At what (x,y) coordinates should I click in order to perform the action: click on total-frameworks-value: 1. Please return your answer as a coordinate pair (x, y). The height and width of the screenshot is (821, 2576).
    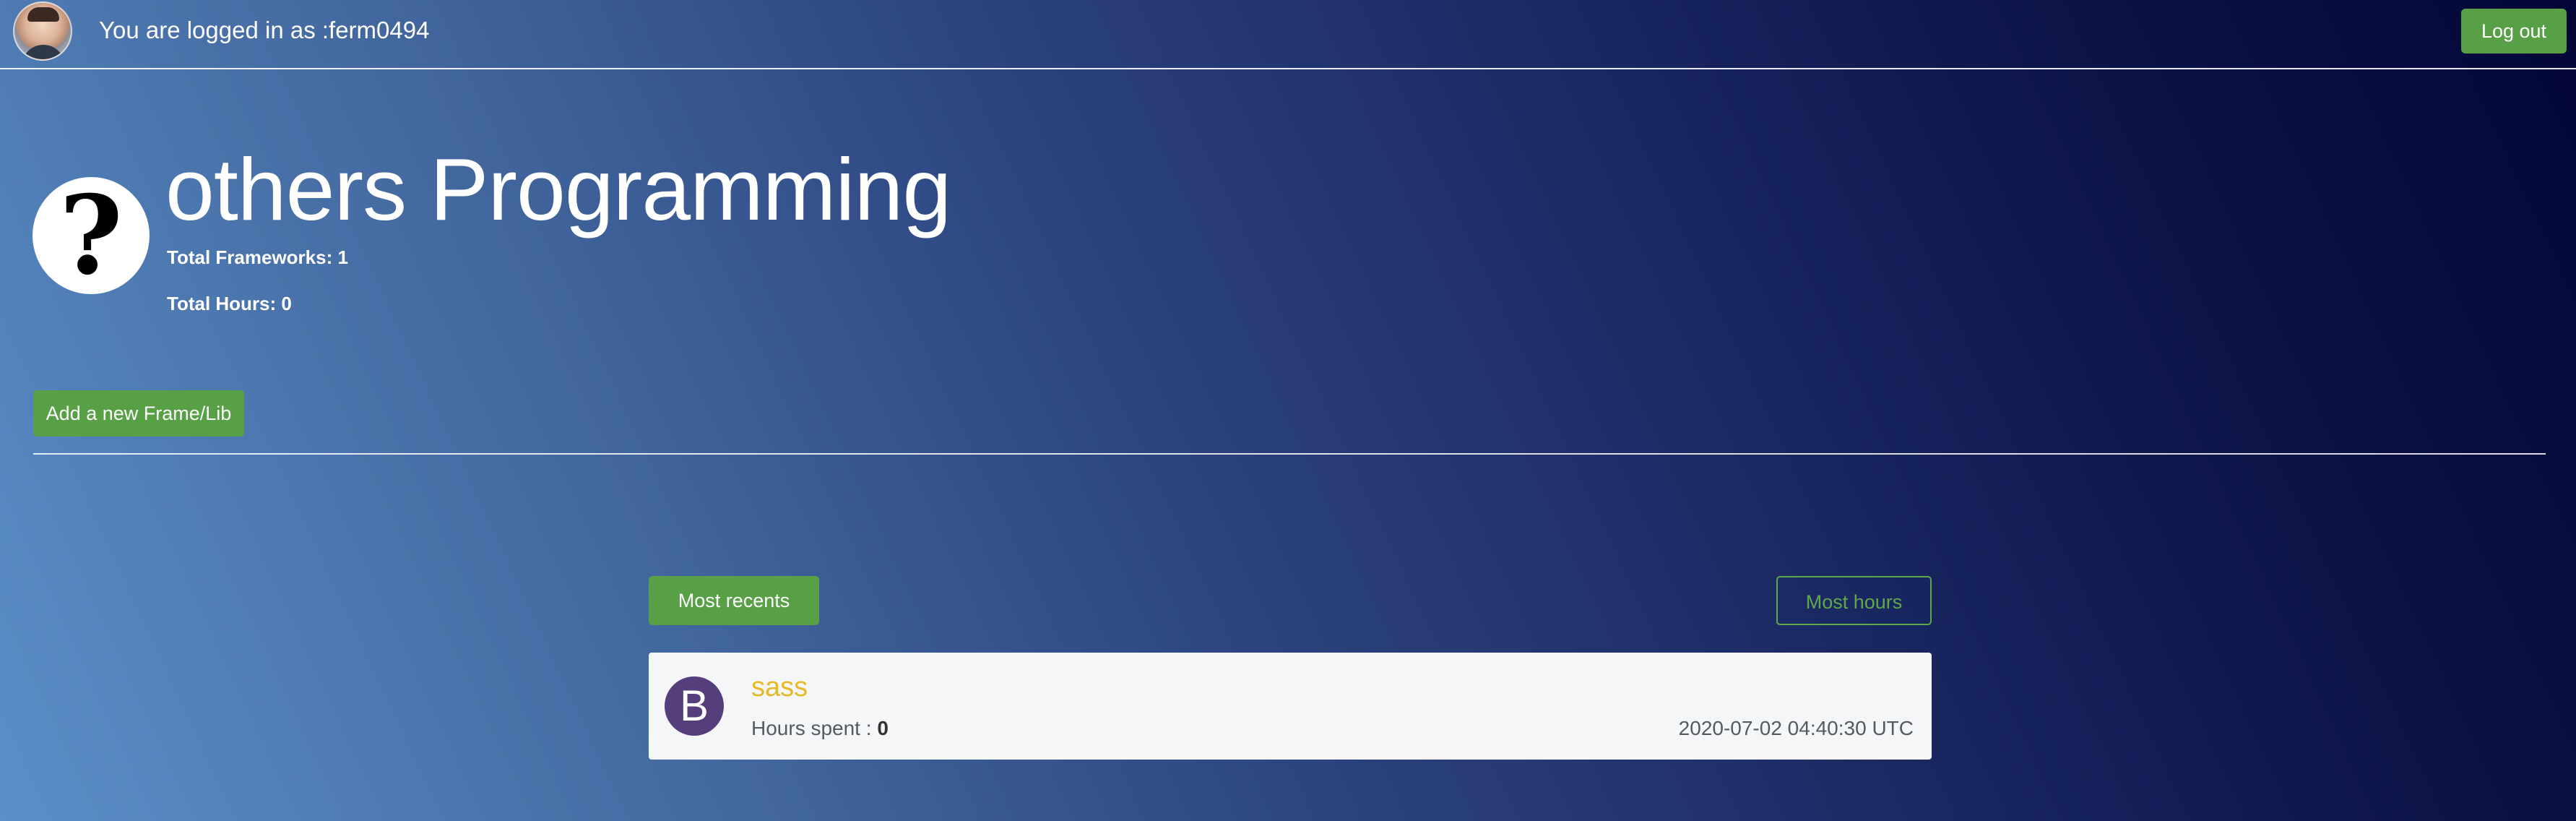
    Looking at the image, I should click on (343, 257).